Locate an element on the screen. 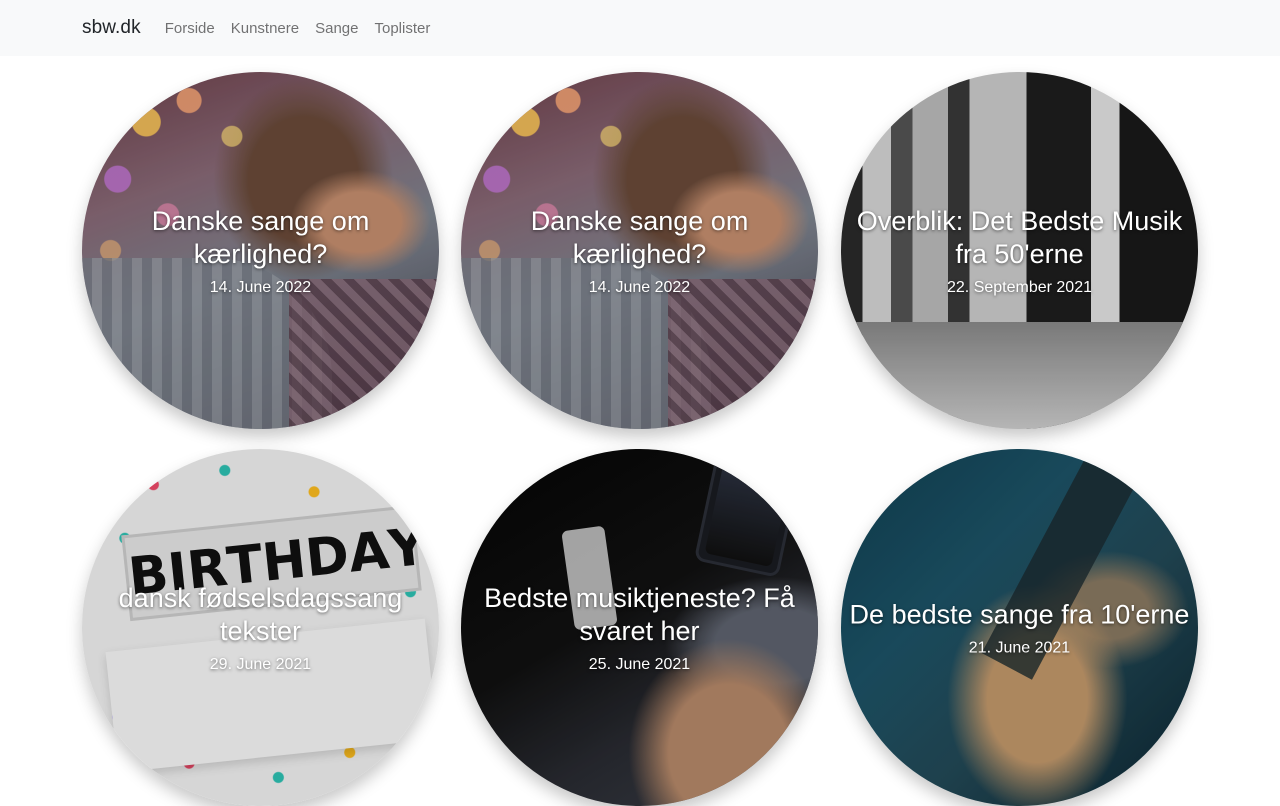 This screenshot has width=1280, height=806. post-date: 22. September 2021 is located at coordinates (1019, 287).